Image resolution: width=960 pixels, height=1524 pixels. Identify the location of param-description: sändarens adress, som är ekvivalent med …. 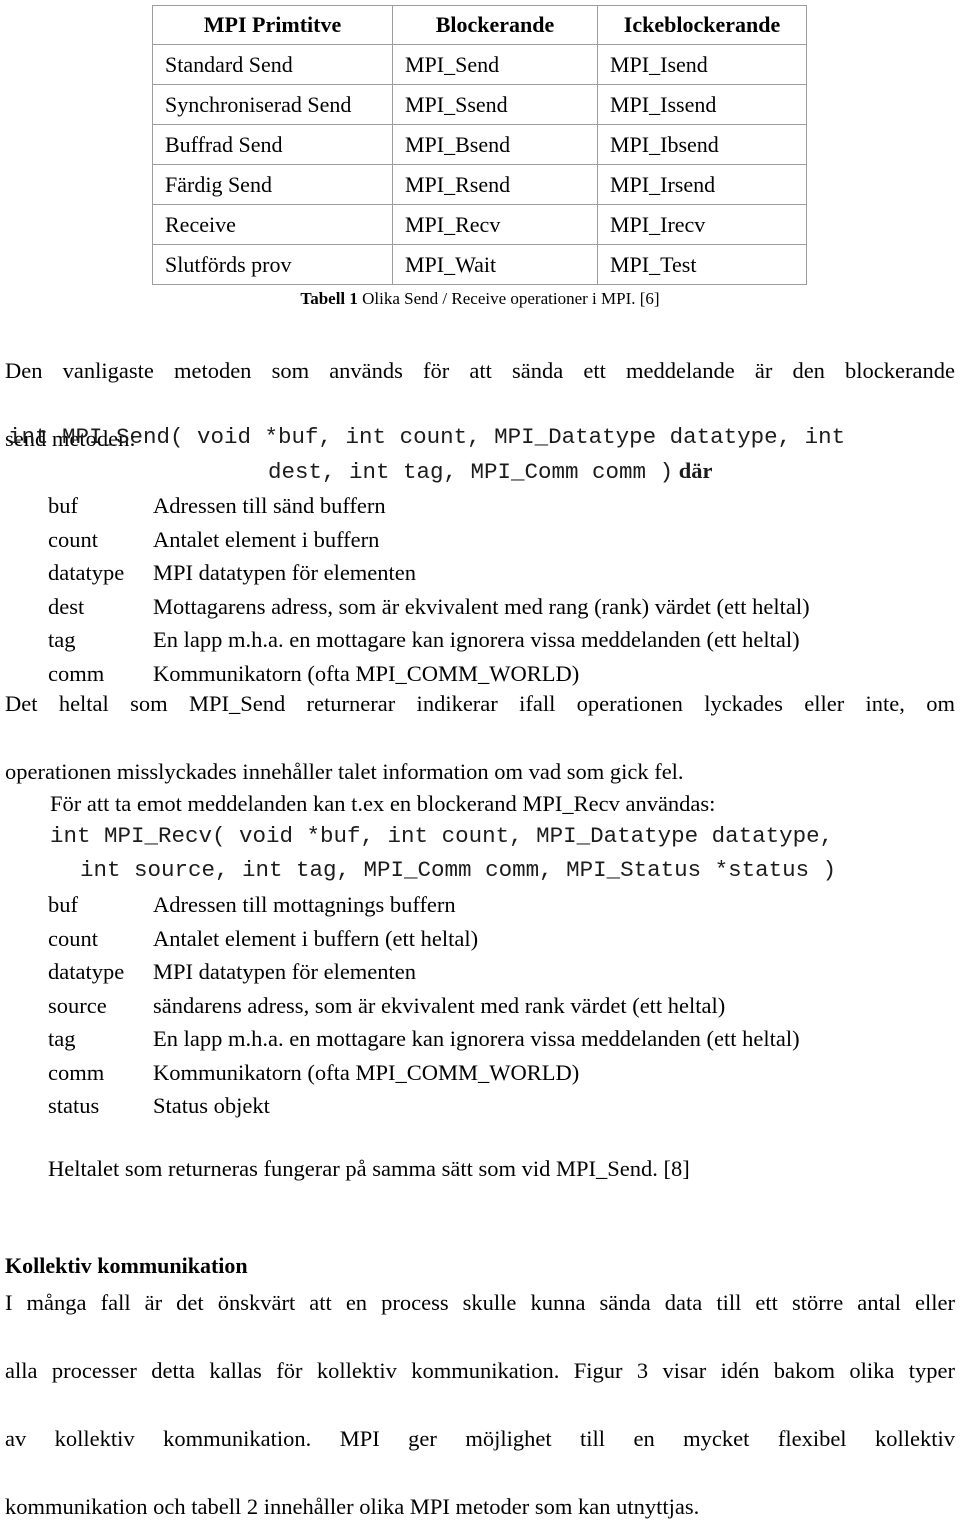
(439, 1005).